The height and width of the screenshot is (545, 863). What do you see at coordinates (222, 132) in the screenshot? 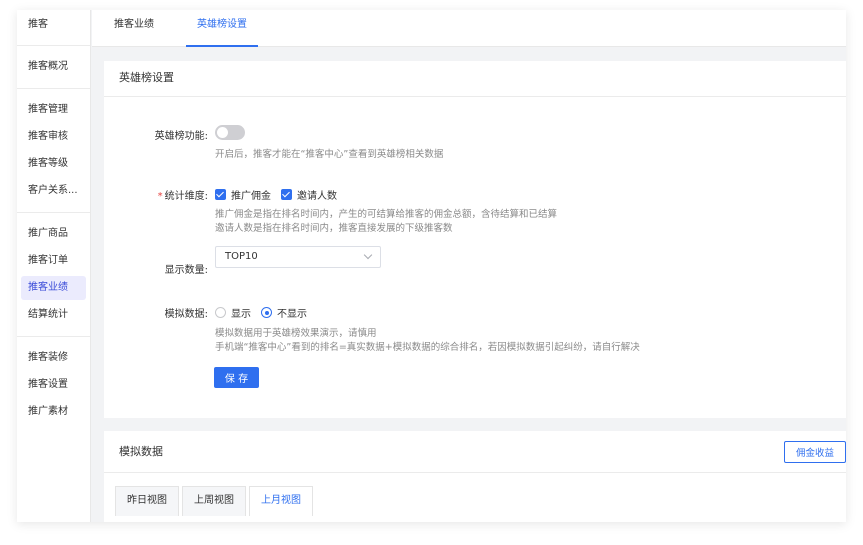
I see `toggle-knob` at bounding box center [222, 132].